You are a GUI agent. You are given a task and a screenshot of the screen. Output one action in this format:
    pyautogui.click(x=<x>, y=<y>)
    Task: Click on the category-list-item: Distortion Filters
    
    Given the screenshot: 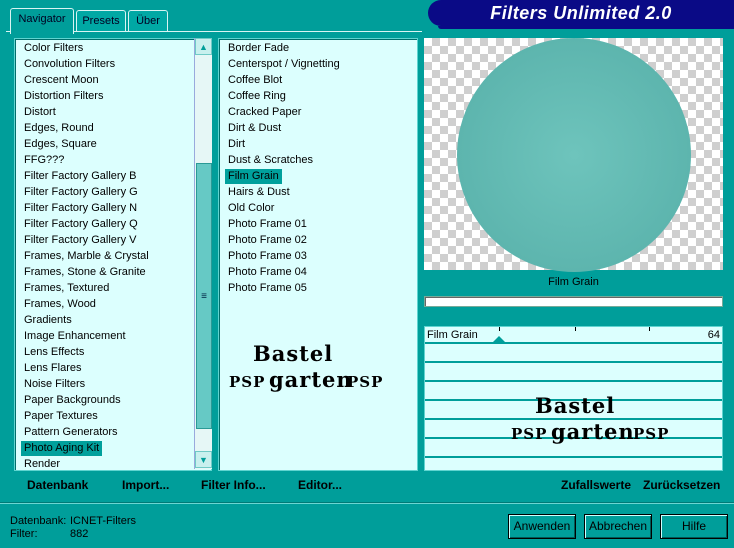 What is the action you would take?
    pyautogui.click(x=63, y=96)
    